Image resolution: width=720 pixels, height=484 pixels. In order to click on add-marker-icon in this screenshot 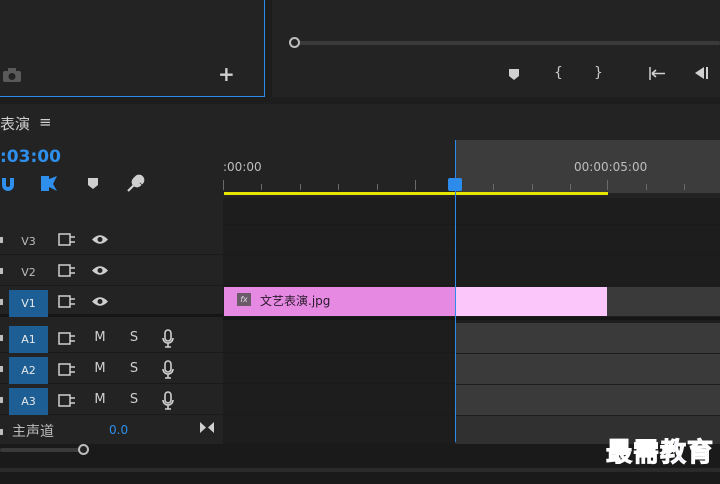, I will do `click(93, 183)`.